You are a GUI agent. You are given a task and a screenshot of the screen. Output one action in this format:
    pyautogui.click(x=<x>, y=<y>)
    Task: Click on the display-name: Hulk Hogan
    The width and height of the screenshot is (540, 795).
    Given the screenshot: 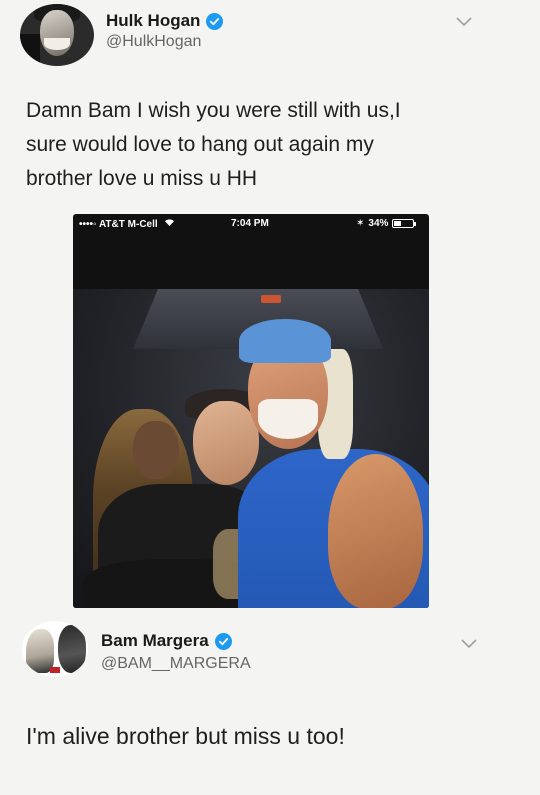 What is the action you would take?
    pyautogui.click(x=153, y=21)
    